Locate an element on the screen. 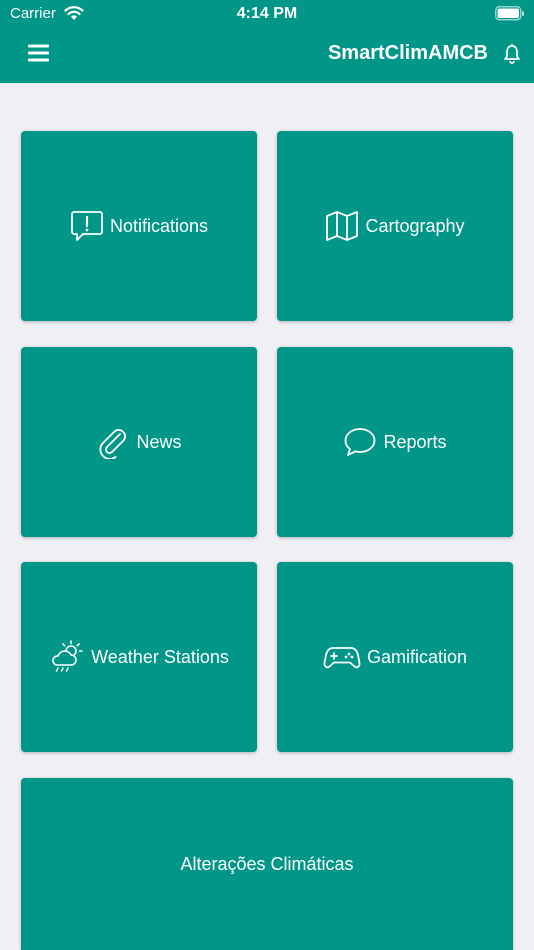  status-bar: Carrier 4:14 PM is located at coordinates (267, 14).